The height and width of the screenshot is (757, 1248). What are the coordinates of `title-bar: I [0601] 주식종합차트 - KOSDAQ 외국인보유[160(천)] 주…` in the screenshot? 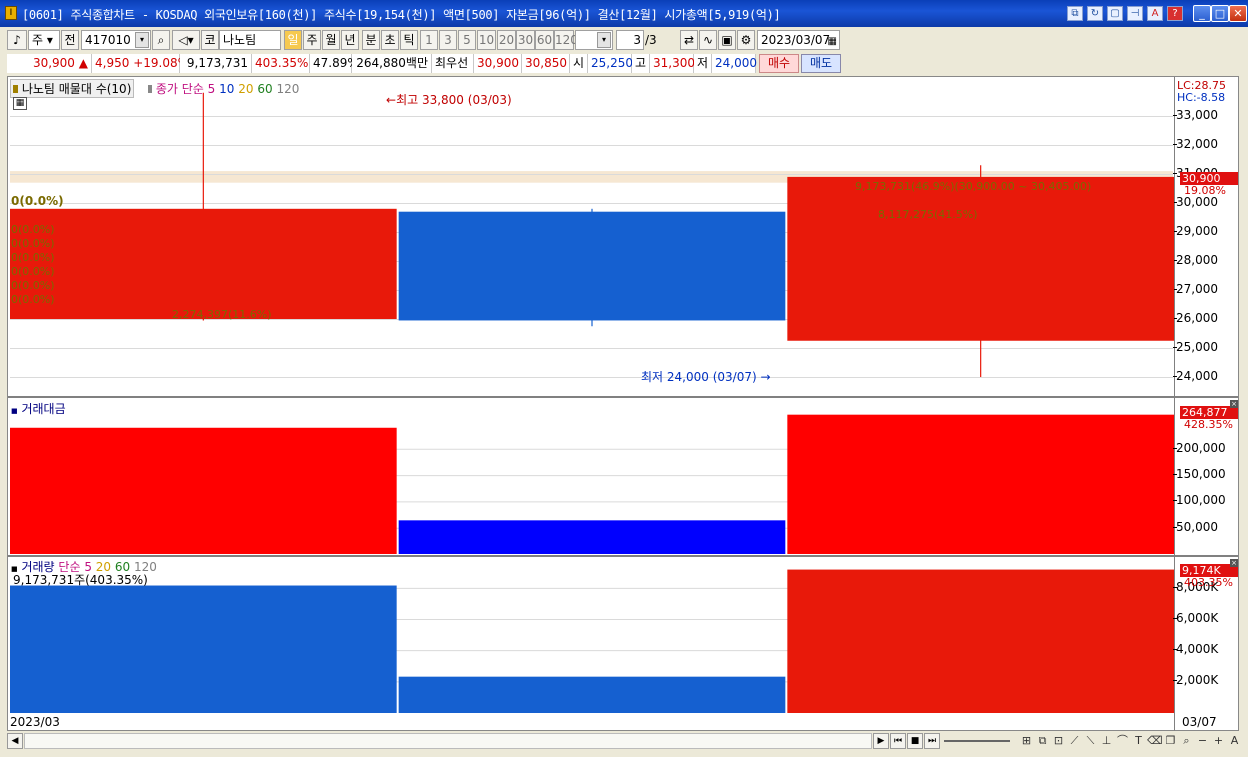 It's located at (624, 13).